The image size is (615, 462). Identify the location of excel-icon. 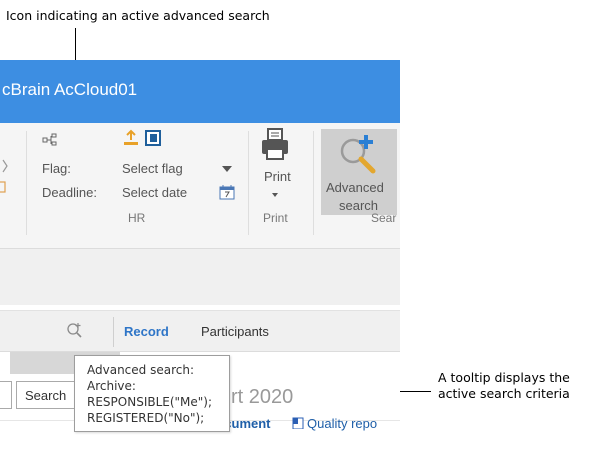
(153, 138).